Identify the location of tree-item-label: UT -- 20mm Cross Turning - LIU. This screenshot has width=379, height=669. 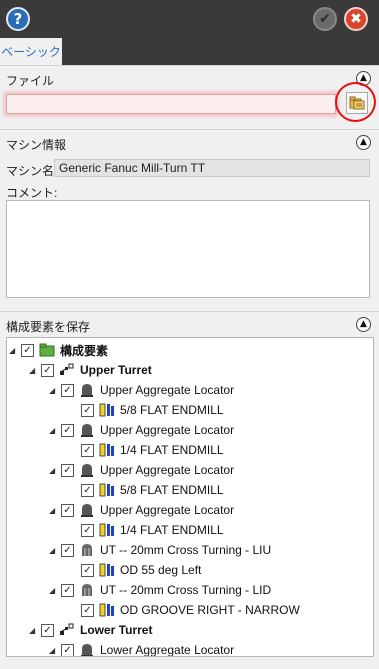
(186, 550).